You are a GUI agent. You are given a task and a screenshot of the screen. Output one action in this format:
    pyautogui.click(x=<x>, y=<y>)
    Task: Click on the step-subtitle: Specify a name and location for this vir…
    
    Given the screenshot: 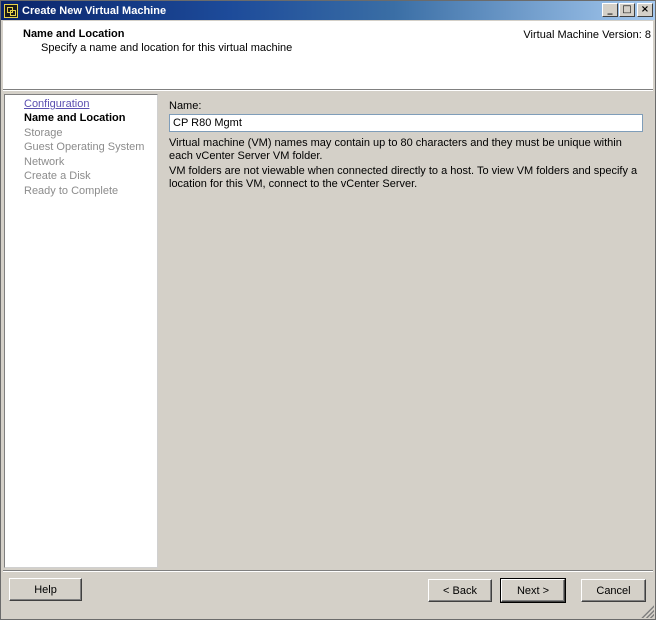 What is the action you would take?
    pyautogui.click(x=167, y=48)
    